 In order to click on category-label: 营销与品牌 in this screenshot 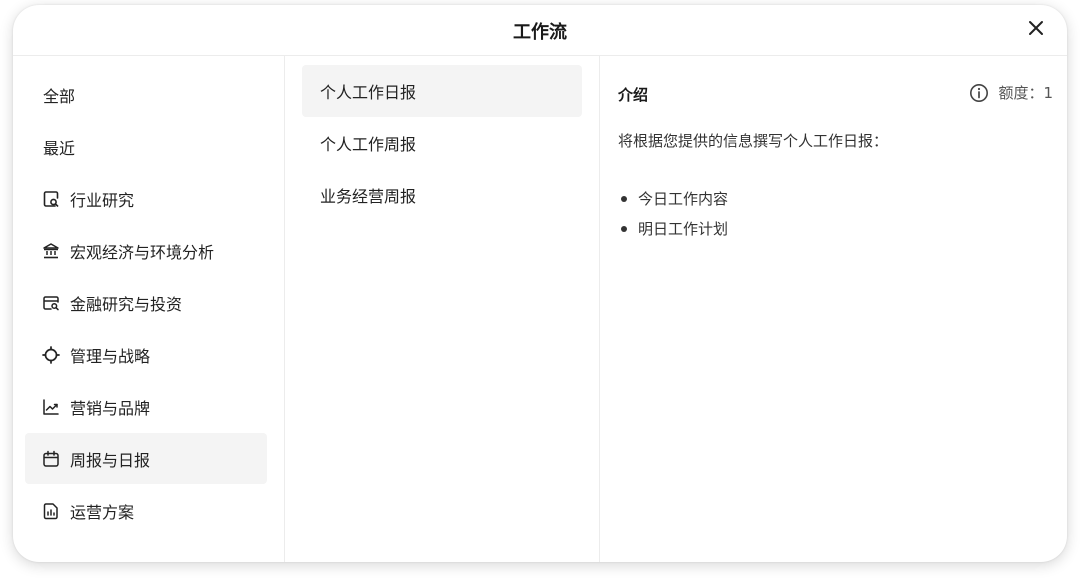, I will do `click(110, 408)`.